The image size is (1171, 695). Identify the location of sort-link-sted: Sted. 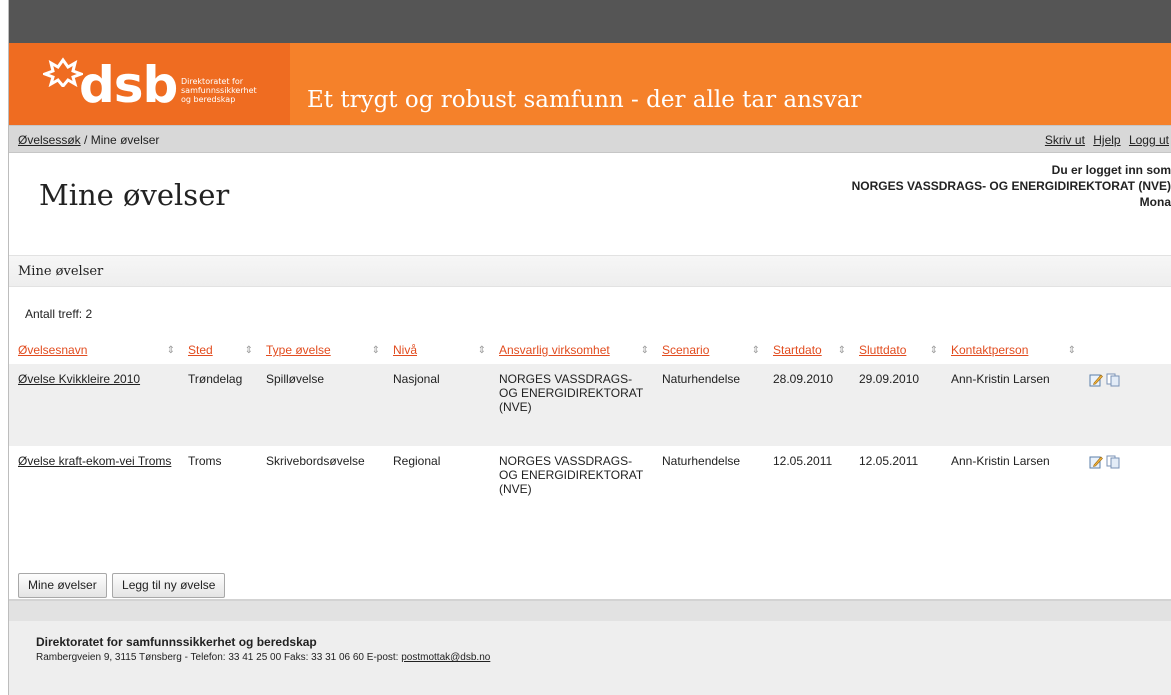
(200, 350).